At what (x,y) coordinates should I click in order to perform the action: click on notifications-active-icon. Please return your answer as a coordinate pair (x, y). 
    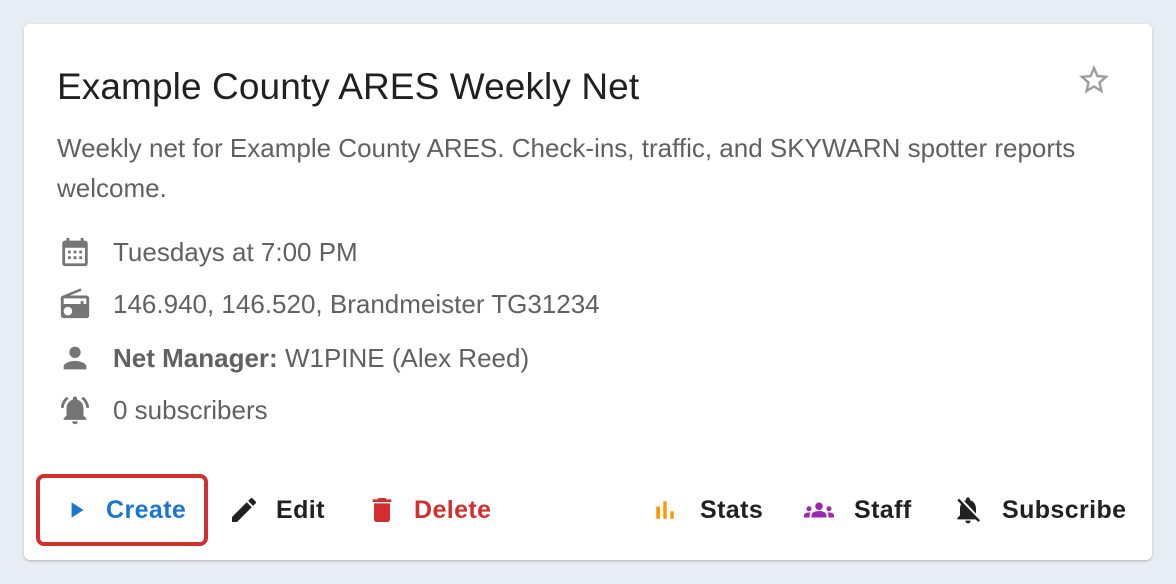
    Looking at the image, I should click on (75, 410).